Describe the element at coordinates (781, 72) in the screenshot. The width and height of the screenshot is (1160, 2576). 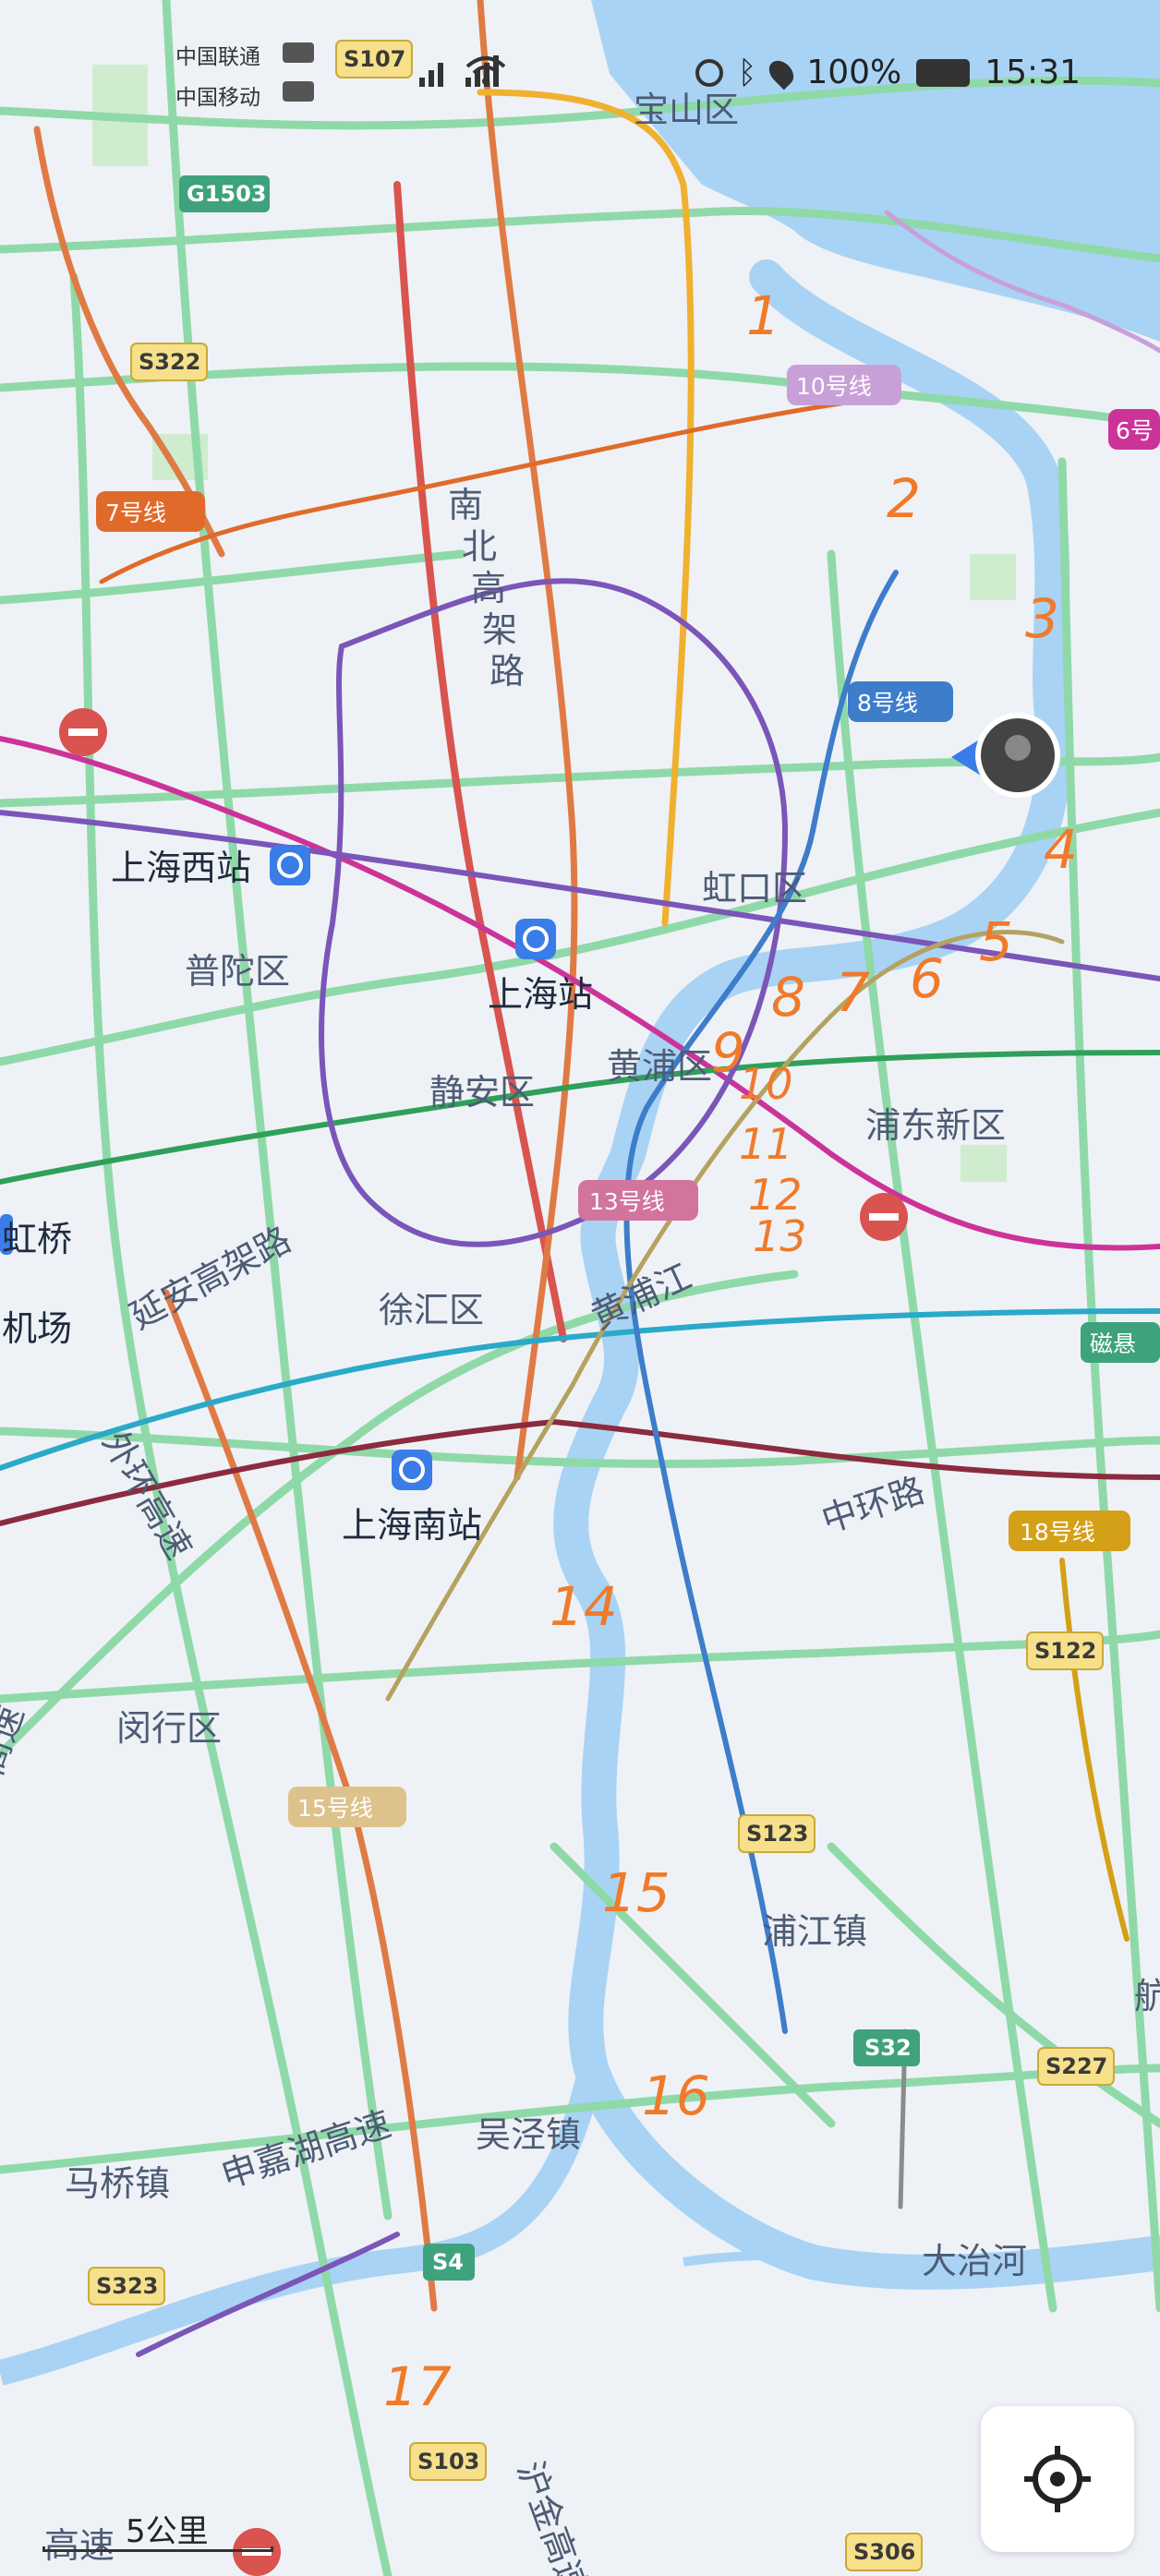
I see `location-pin-icon` at that location.